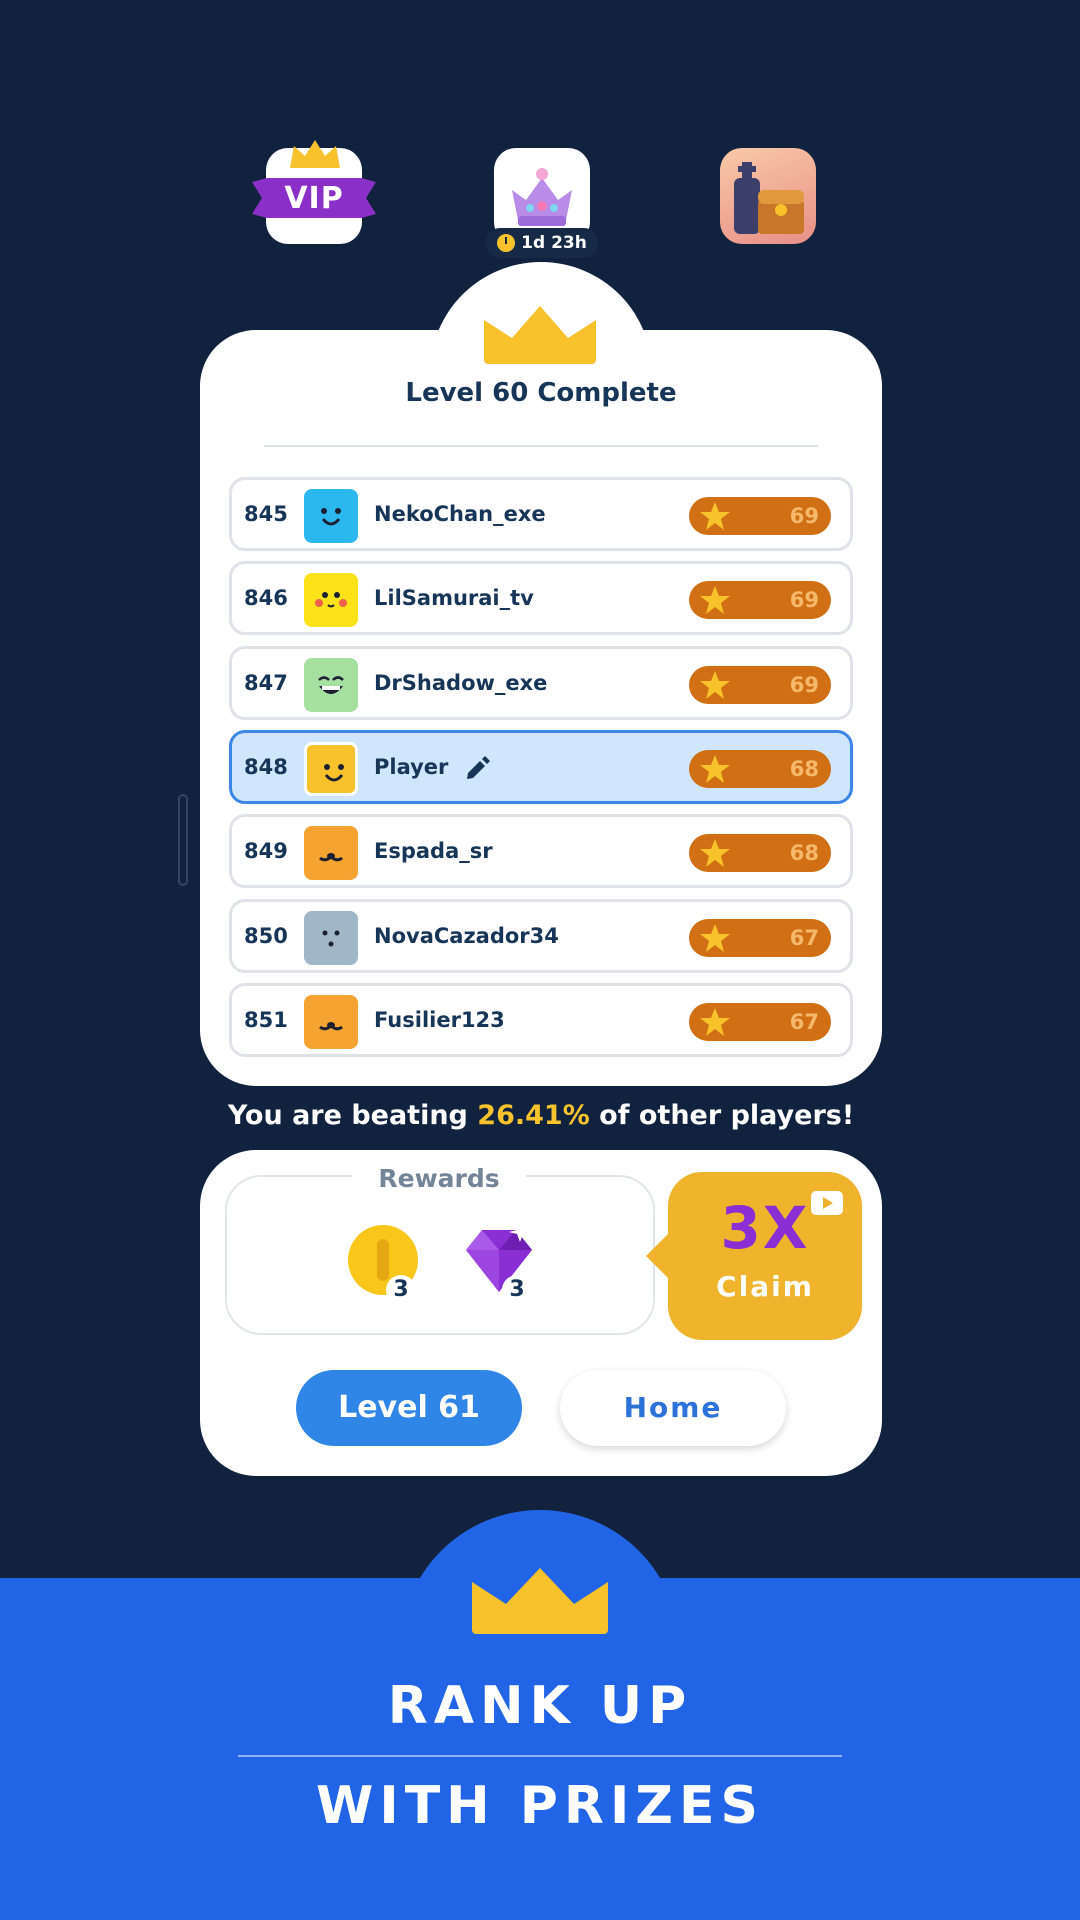 The image size is (1080, 1920). What do you see at coordinates (411, 766) in the screenshot?
I see `player-name: Player` at bounding box center [411, 766].